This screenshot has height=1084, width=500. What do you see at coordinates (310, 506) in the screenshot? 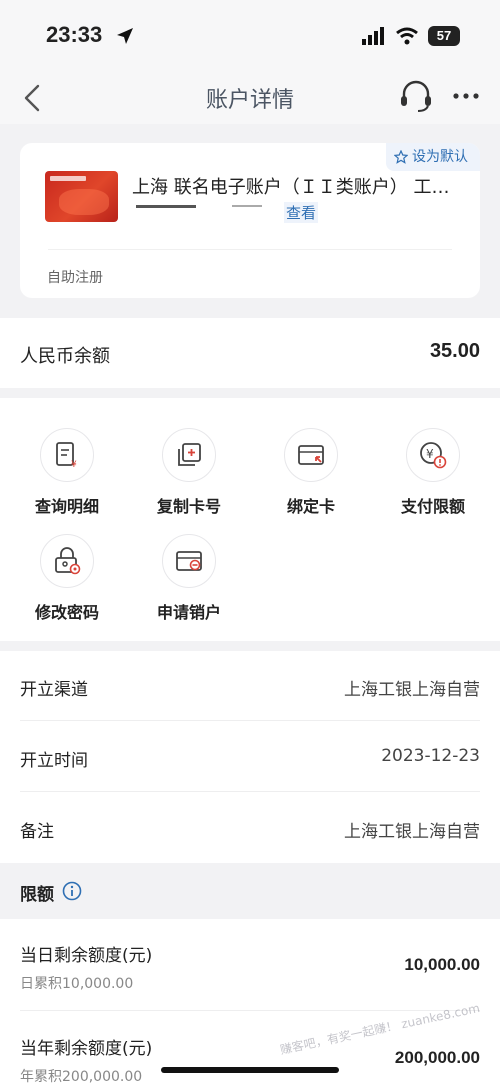
I see `action-label: 绑定卡` at bounding box center [310, 506].